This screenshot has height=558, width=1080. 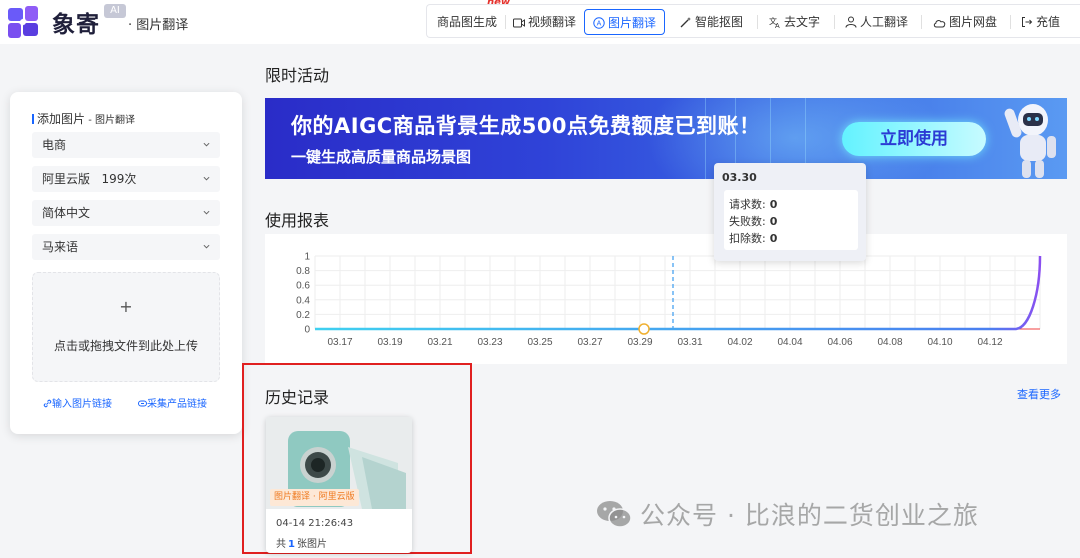 I want to click on plus-icon: +, so click(x=126, y=306).